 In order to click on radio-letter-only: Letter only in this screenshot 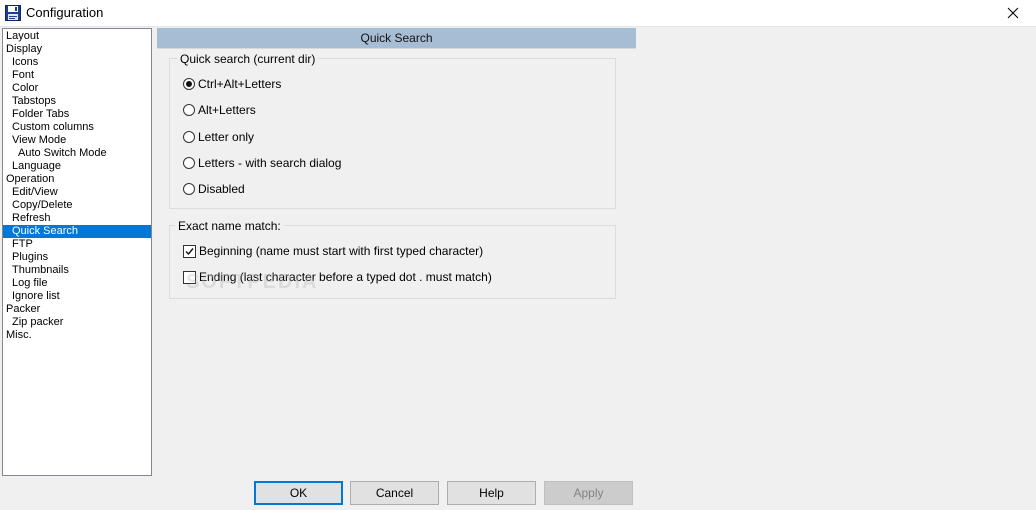, I will do `click(218, 137)`.